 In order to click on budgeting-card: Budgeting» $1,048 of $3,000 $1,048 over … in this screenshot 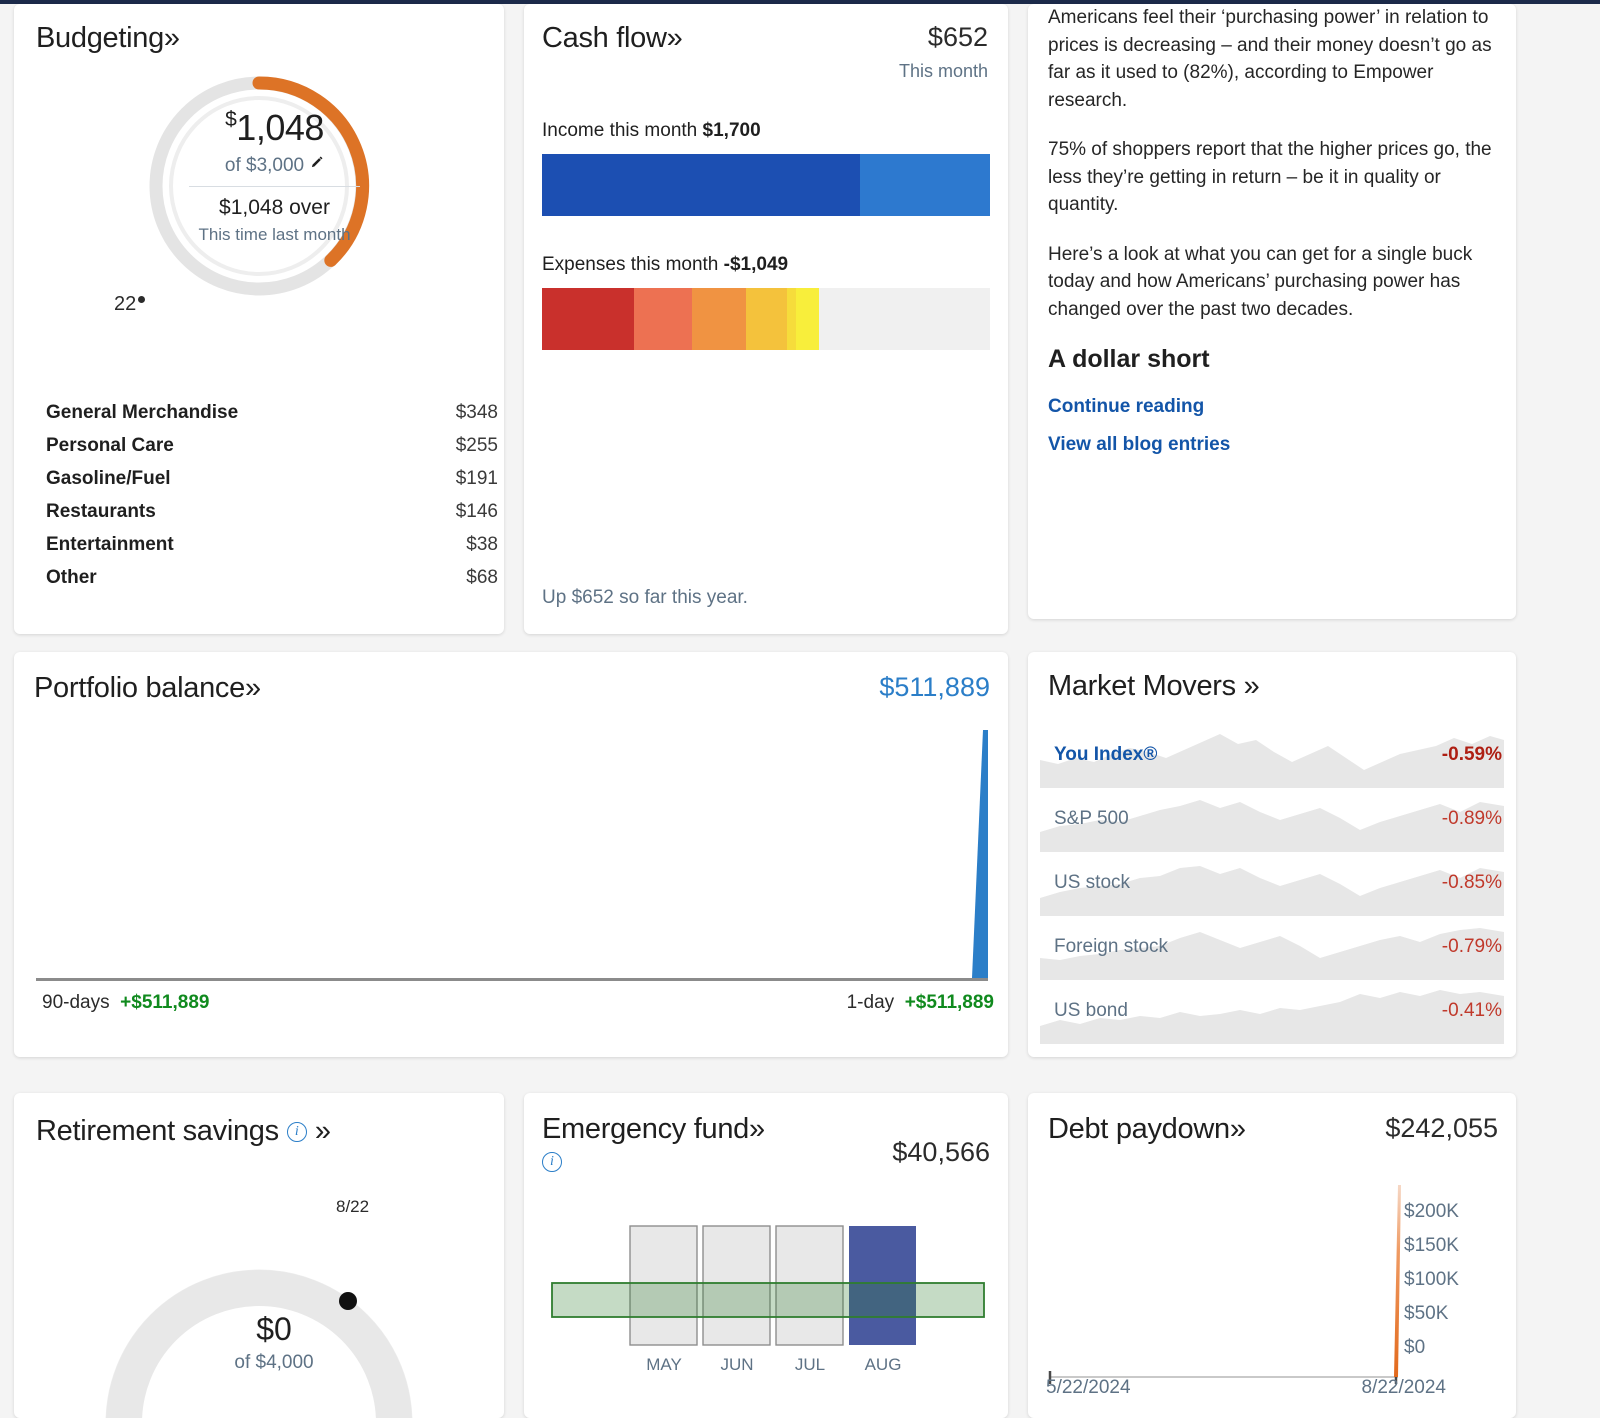, I will do `click(259, 319)`.